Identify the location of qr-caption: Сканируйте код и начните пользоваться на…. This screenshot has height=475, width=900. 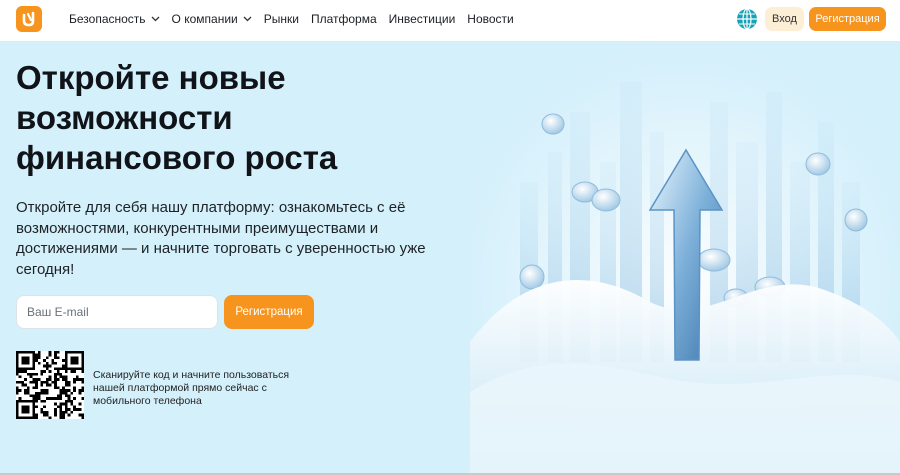
(191, 388).